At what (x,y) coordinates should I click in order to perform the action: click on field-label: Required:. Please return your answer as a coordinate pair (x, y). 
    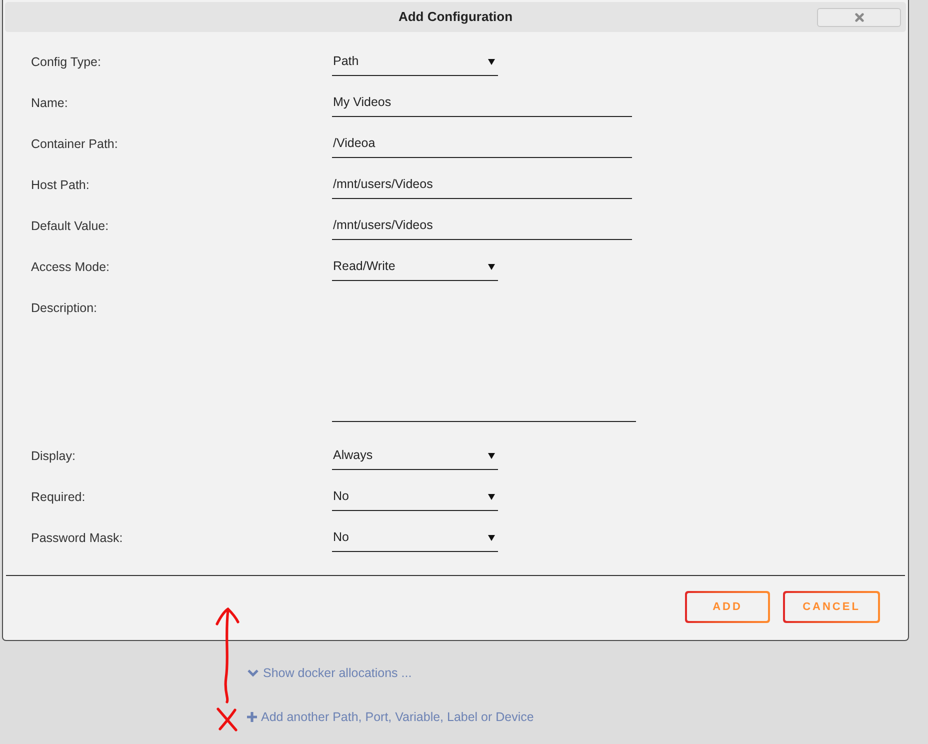
    Looking at the image, I should click on (58, 497).